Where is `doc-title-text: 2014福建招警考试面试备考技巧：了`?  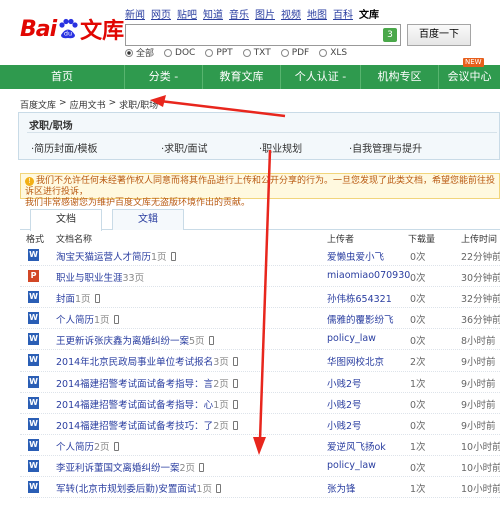 doc-title-text: 2014福建招警考试面试备考技巧：了 is located at coordinates (134, 426).